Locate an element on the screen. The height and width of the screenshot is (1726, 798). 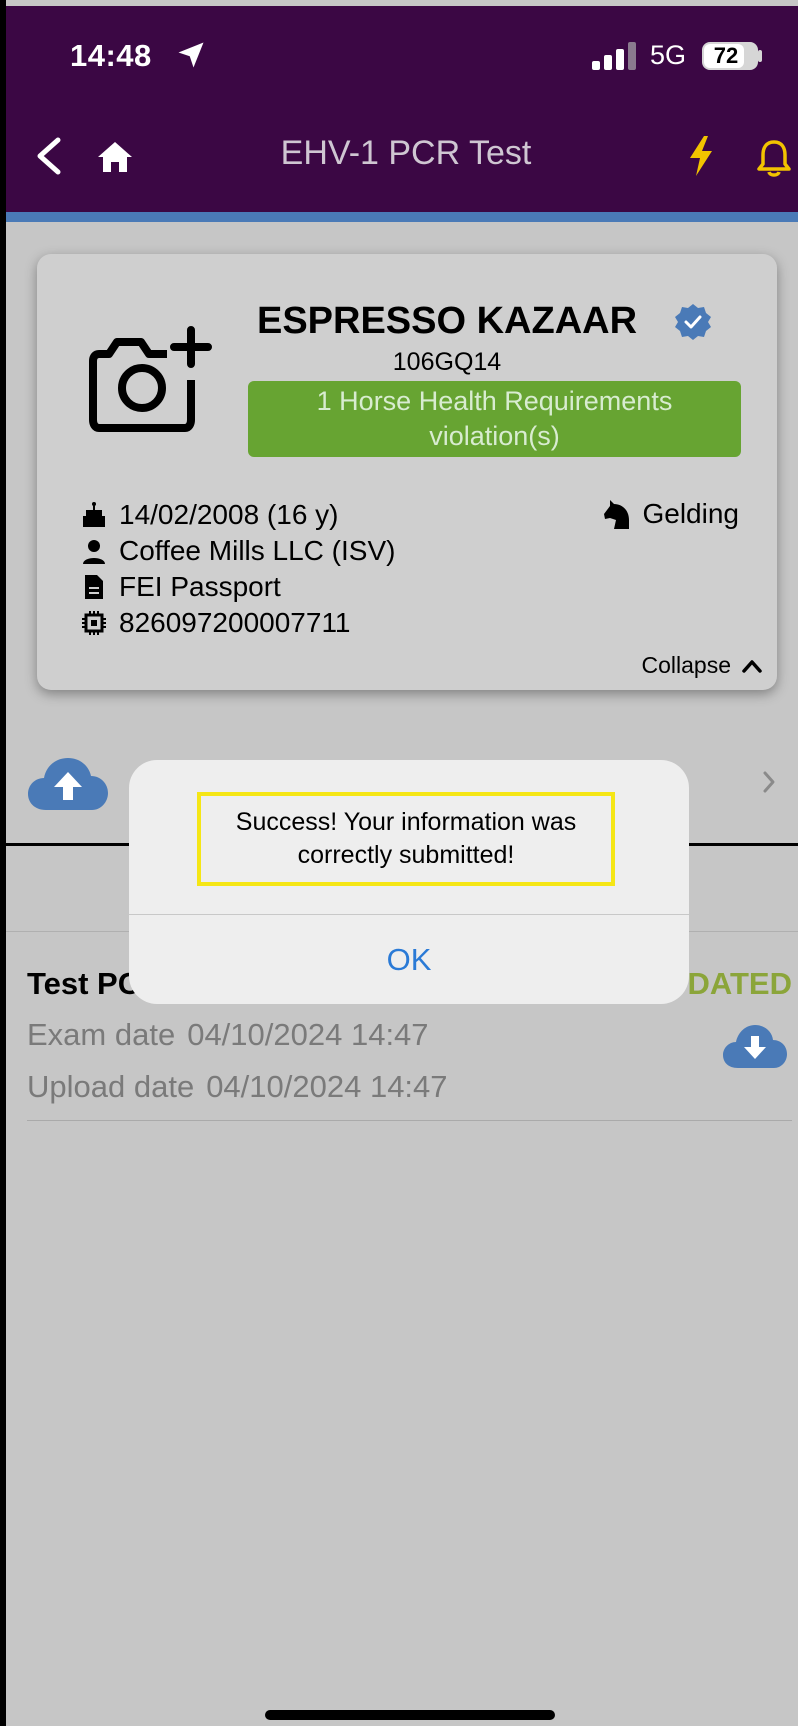
upload-date-label: Upload date is located at coordinates (111, 1086).